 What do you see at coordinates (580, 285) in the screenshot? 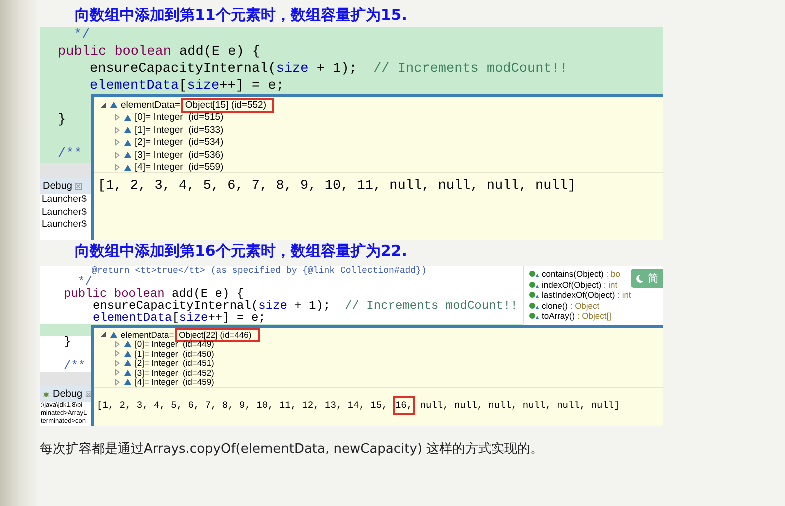
I see `method-name: indexOf(Object) : int` at bounding box center [580, 285].